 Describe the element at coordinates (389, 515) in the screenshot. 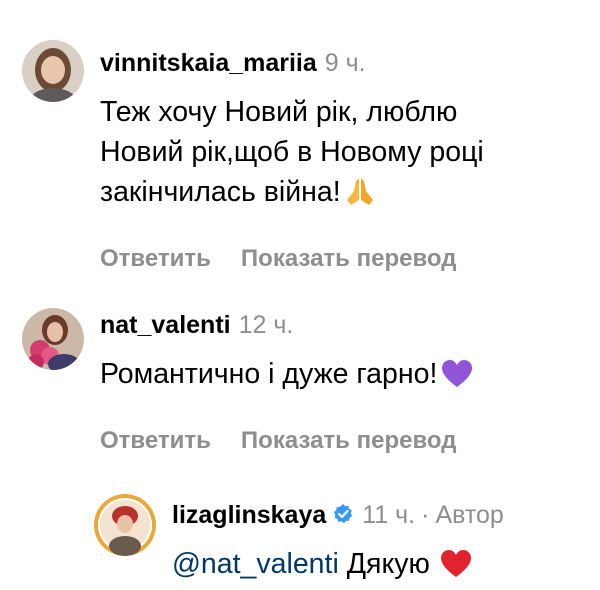

I see `comment-timestamp: 11 ч.` at that location.